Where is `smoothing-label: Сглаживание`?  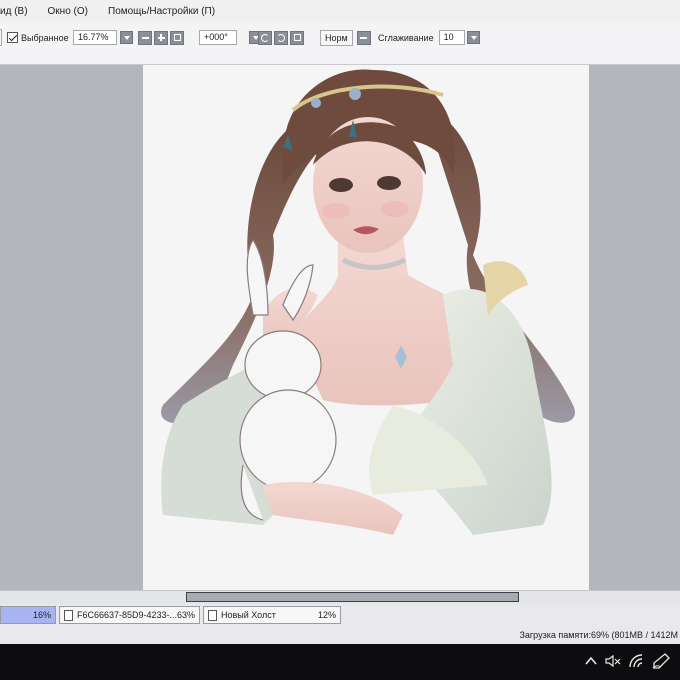 smoothing-label: Сглаживание is located at coordinates (406, 37).